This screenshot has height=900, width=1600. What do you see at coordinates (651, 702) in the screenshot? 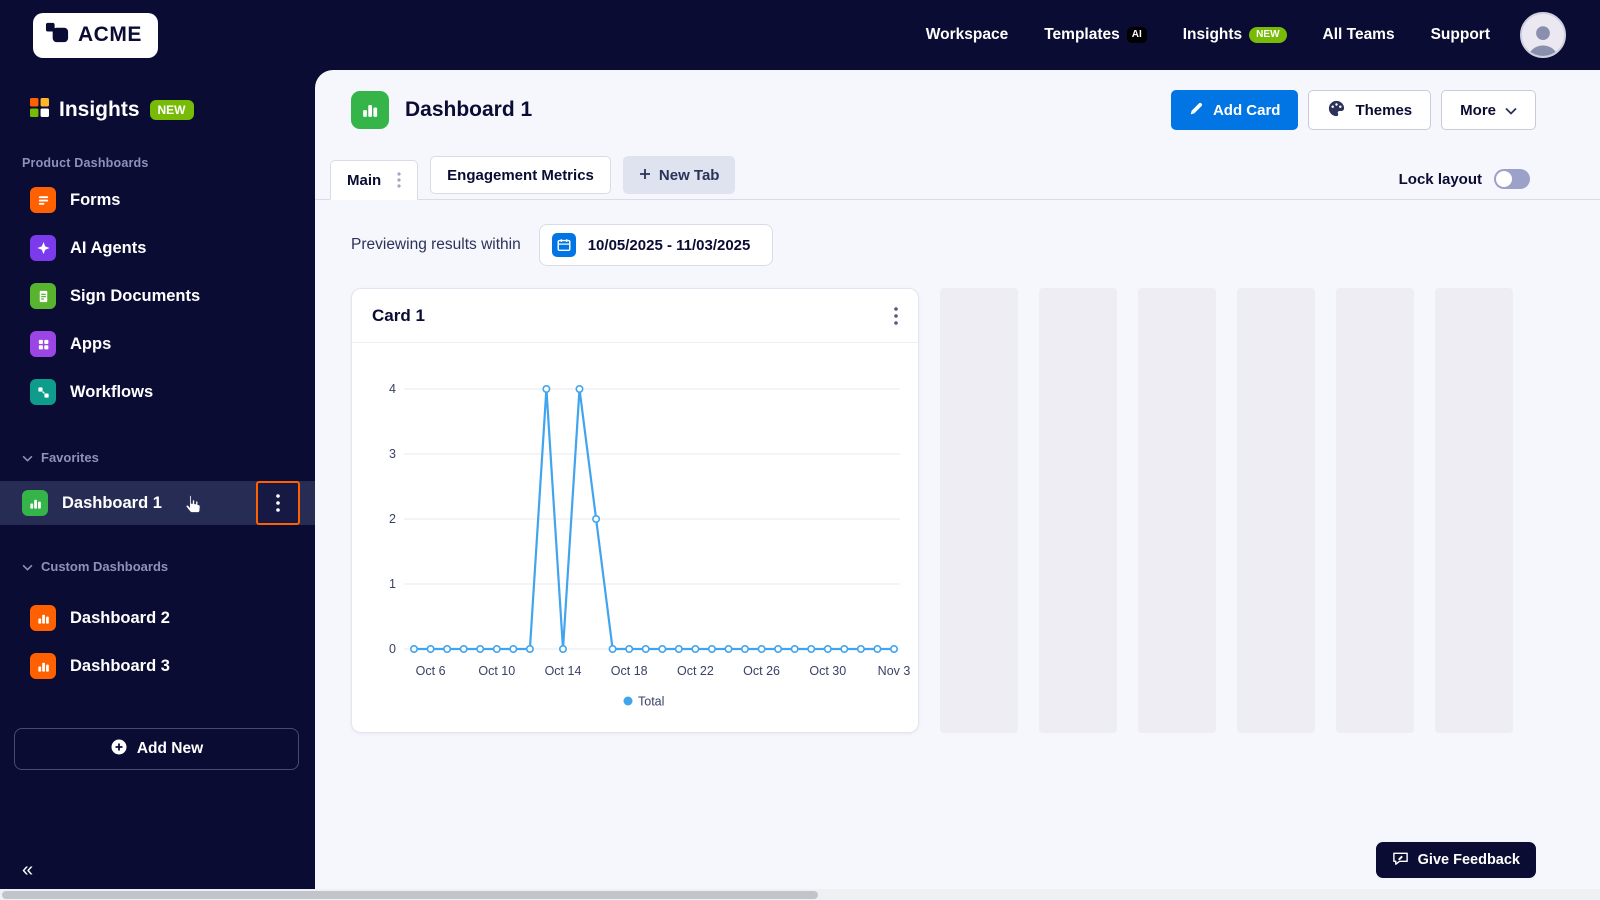
I see `svg-text: Total` at bounding box center [651, 702].